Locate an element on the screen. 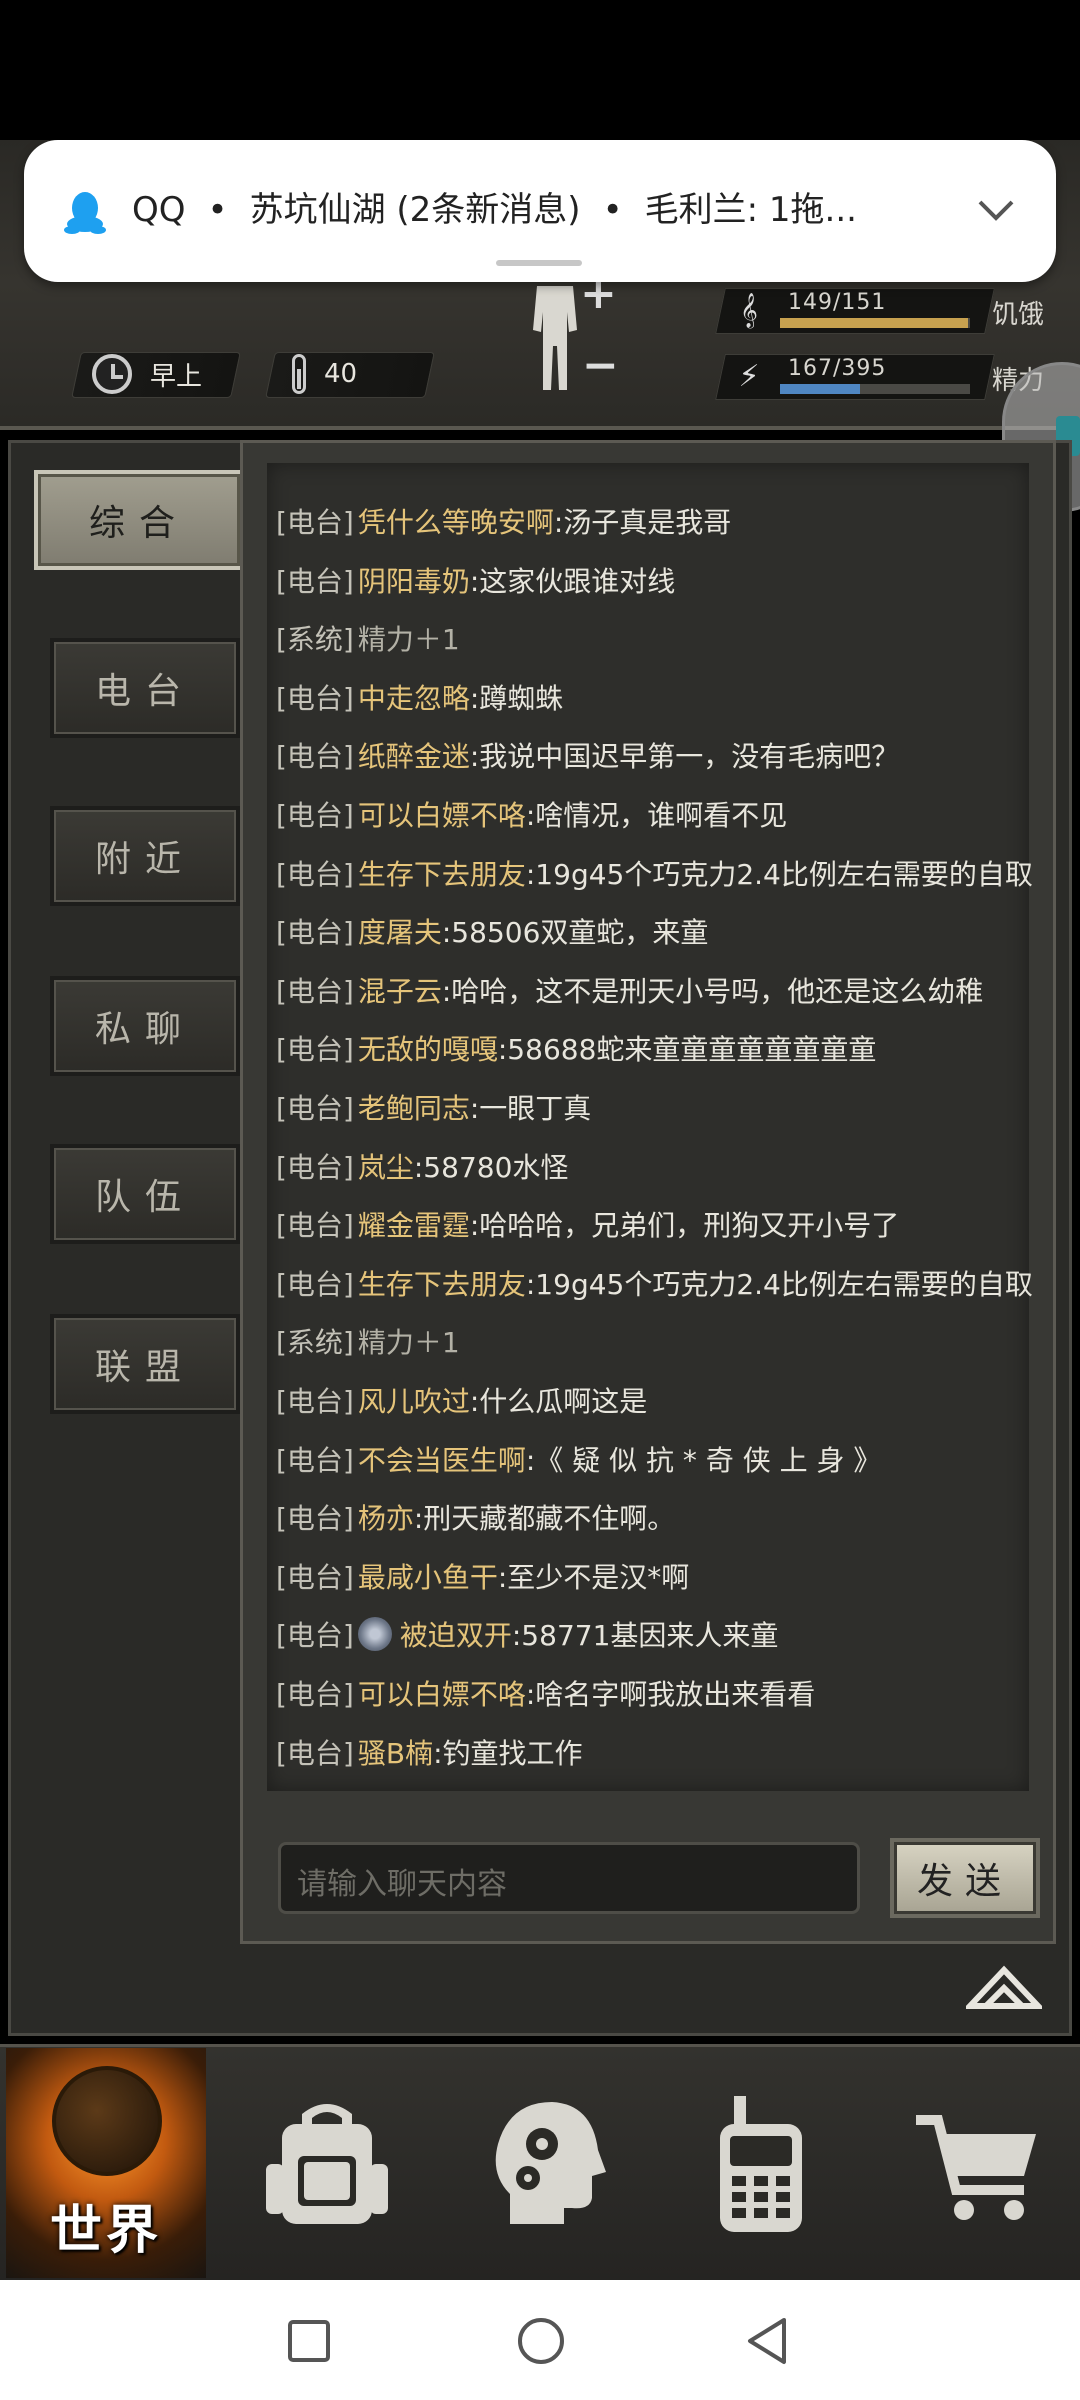 This screenshot has width=1080, height=2400. message-sender: 中走忽略 is located at coordinates (414, 697).